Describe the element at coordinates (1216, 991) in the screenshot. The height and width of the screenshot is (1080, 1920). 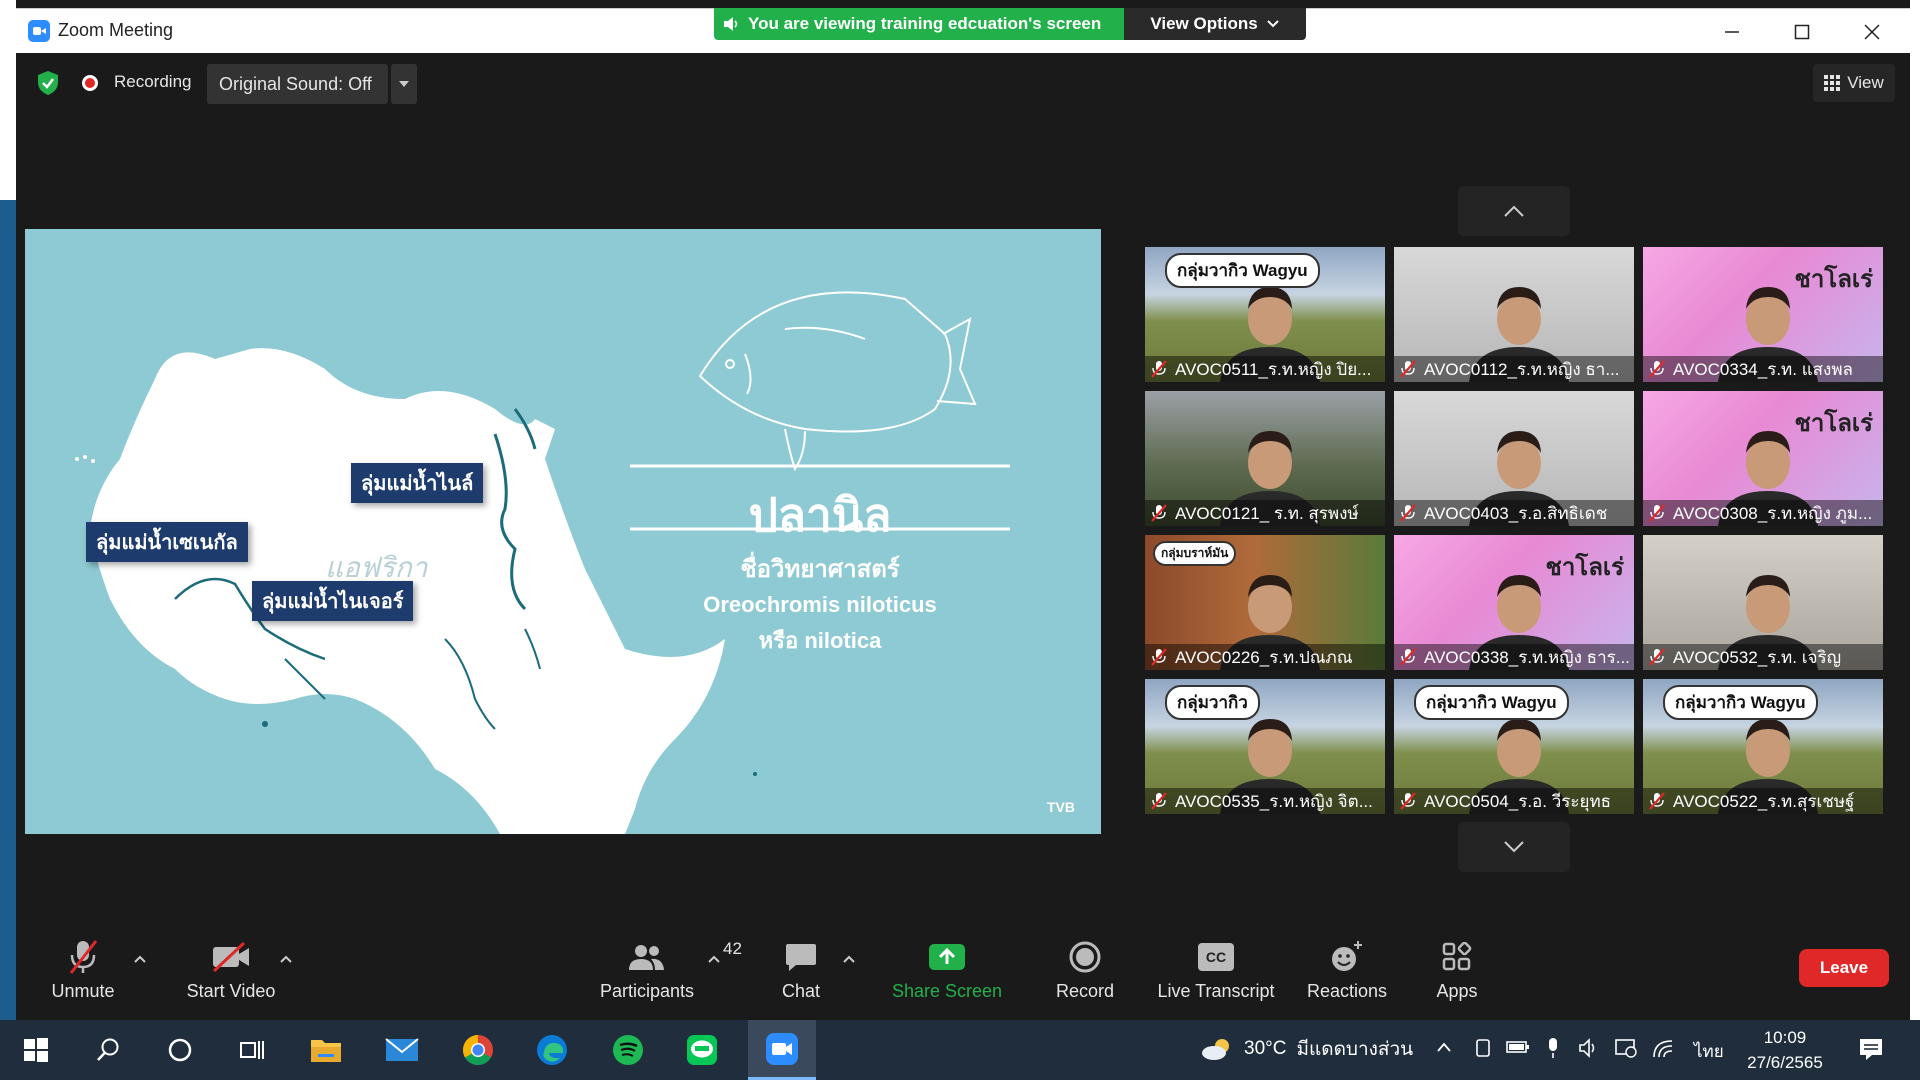
I see `live-transcript-label: Live Transcript` at that location.